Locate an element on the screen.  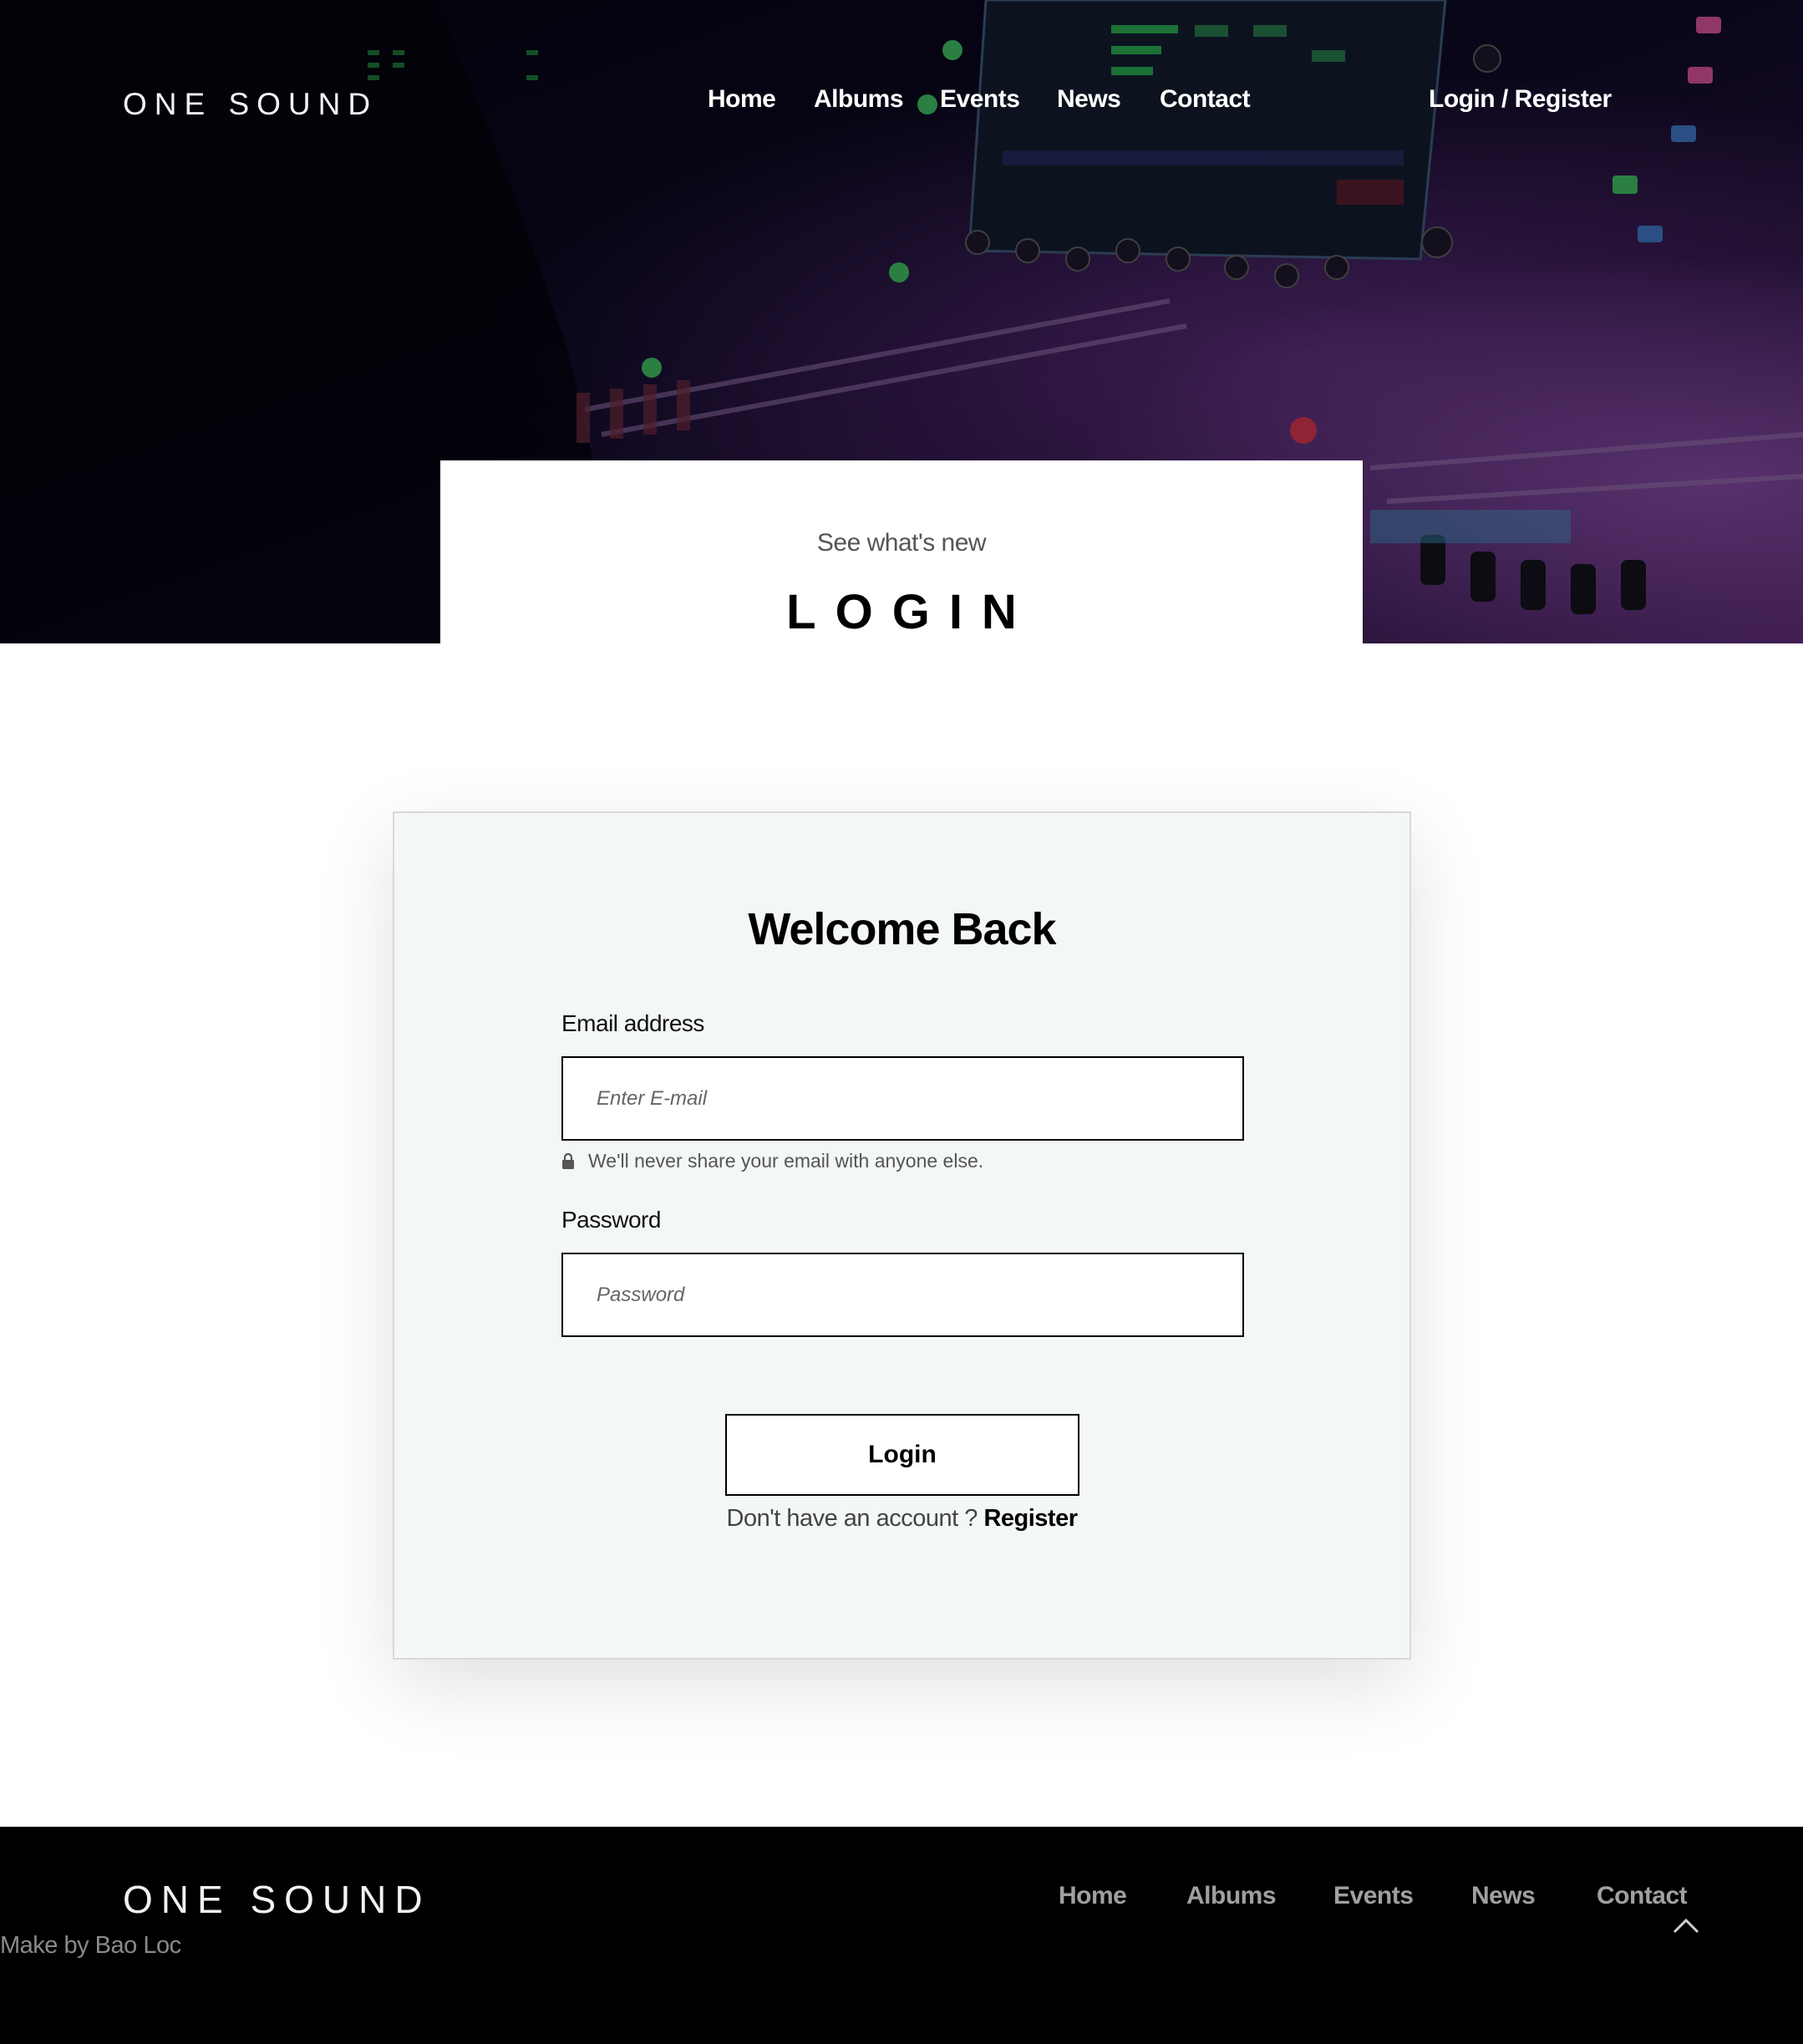
page-title: LOGIN is located at coordinates (911, 612).